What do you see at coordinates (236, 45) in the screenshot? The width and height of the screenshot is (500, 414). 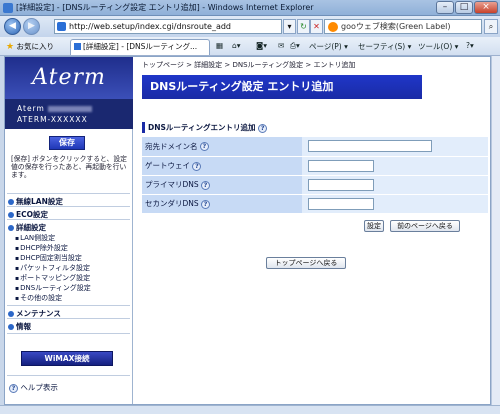 I see `home-icon: ⌂▾` at bounding box center [236, 45].